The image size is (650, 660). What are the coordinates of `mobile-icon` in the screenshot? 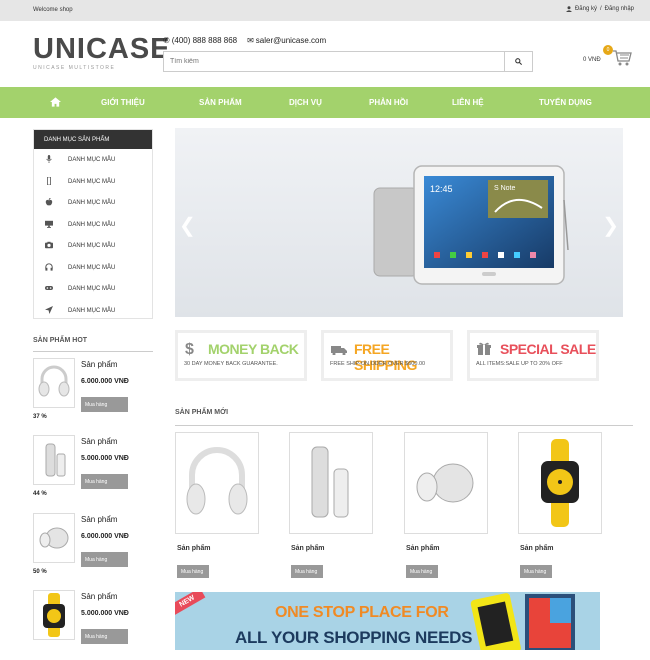 It's located at (49, 180).